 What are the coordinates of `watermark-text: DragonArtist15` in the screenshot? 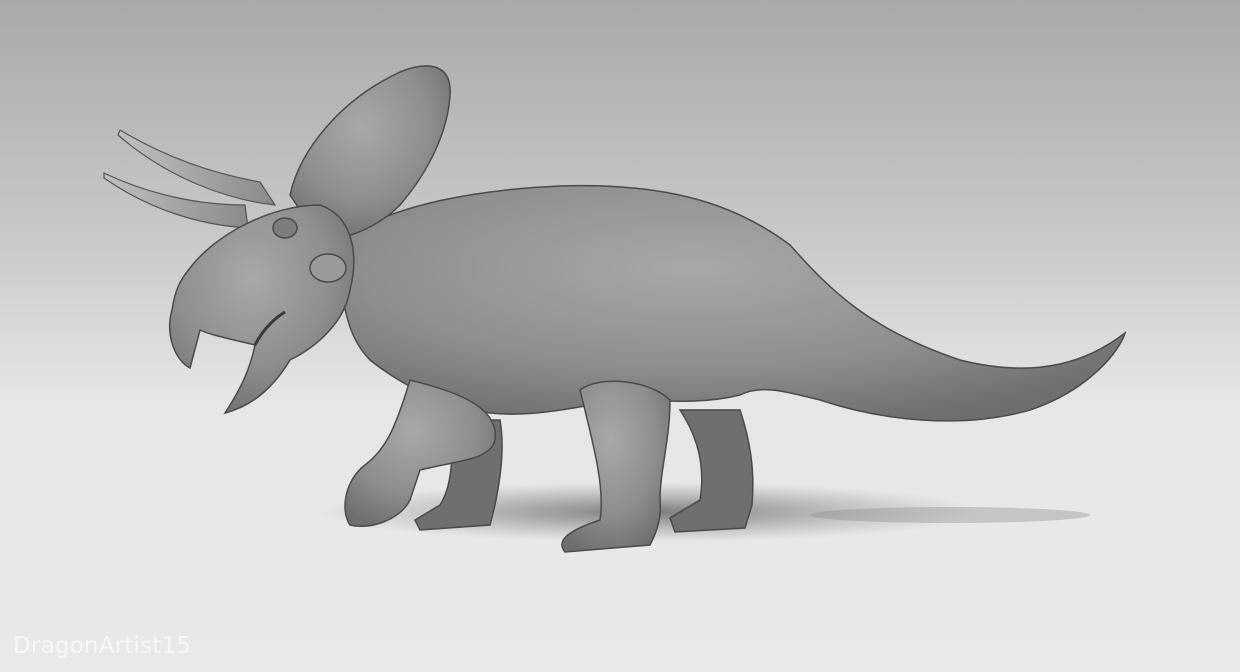 It's located at (102, 646).